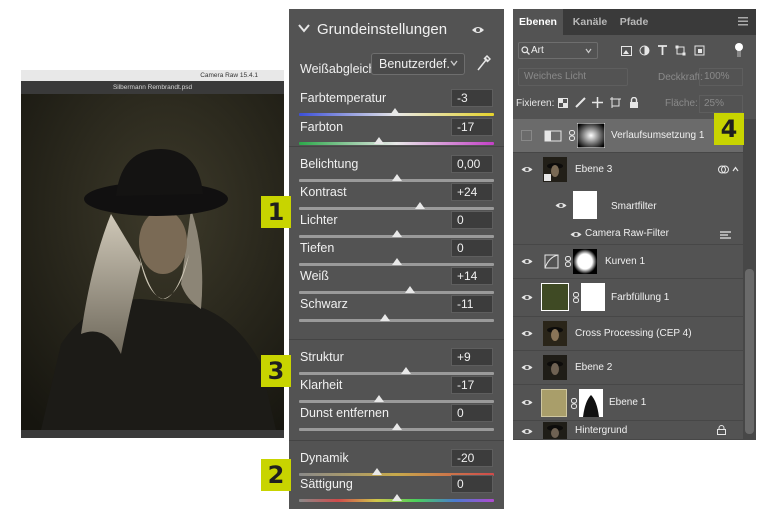  I want to click on lock-transparency-icon, so click(563, 103).